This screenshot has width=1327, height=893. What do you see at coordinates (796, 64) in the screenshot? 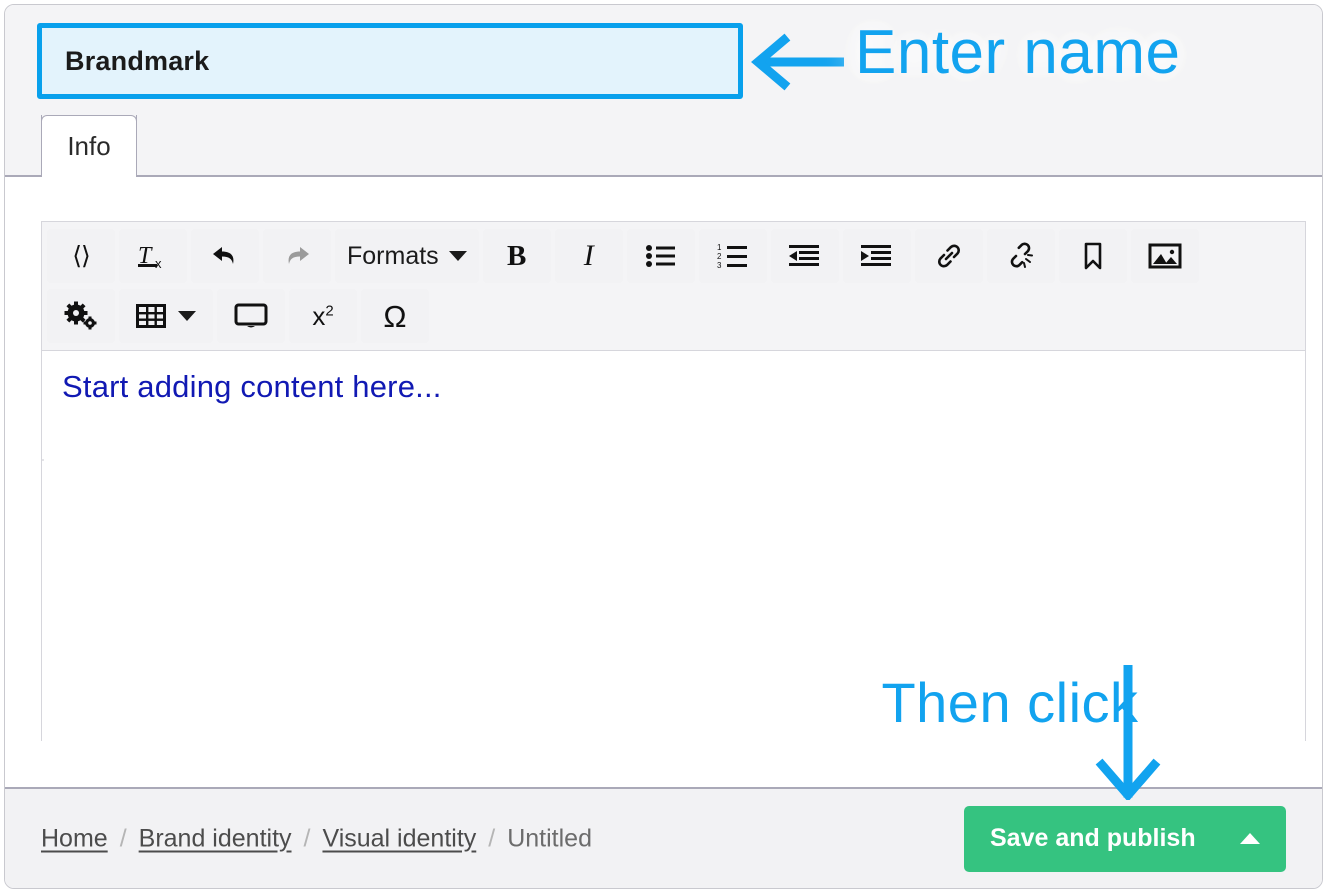
I see `annotation-arrow-left-icon` at bounding box center [796, 64].